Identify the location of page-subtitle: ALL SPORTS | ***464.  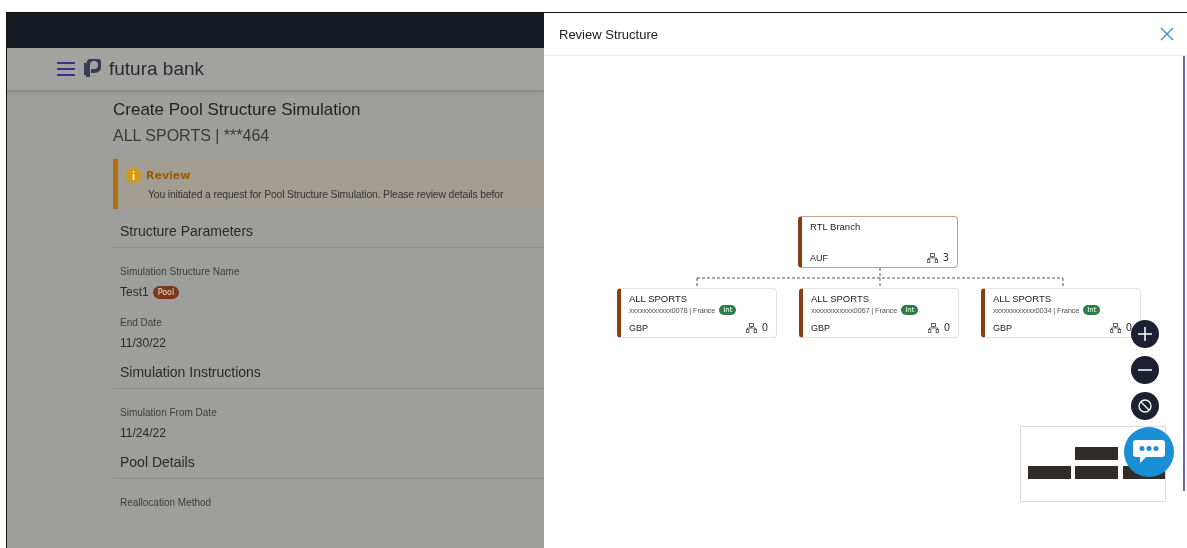
(192, 136).